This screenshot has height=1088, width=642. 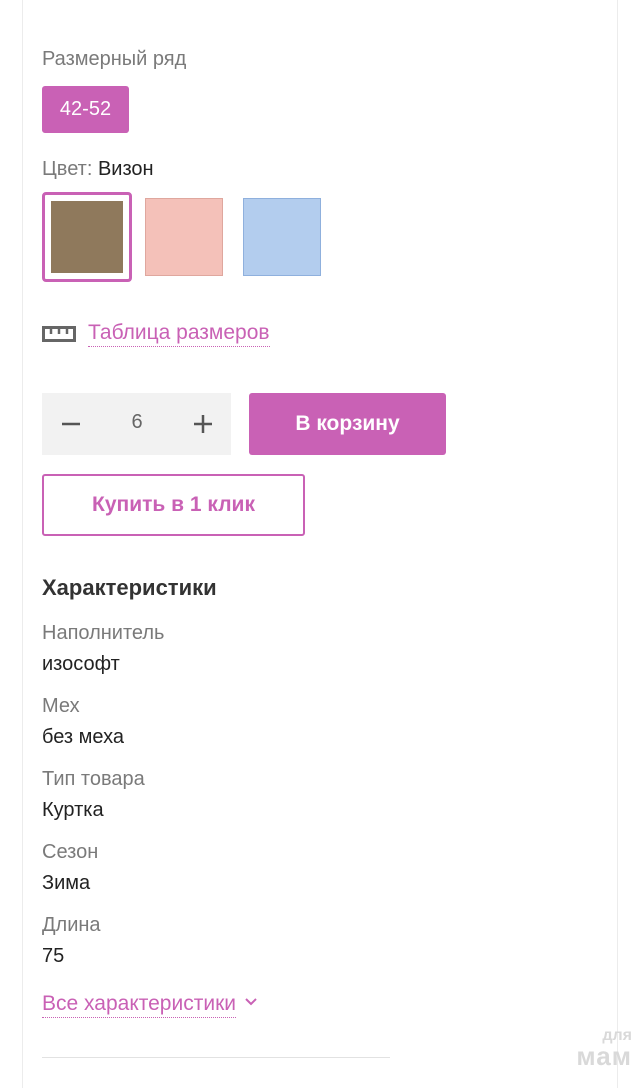 I want to click on color-swatch-selected, so click(x=87, y=237).